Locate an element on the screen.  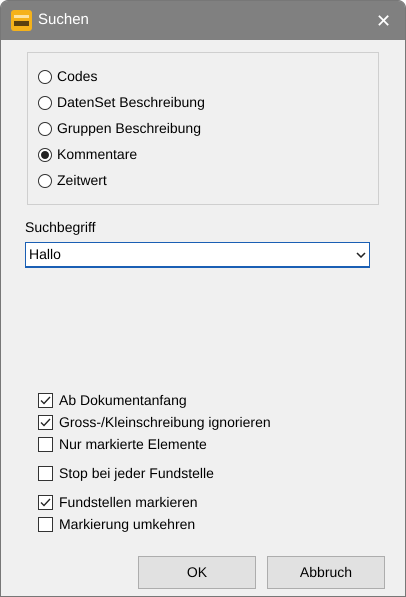
checkbox-option: Nur markierte Elemente is located at coordinates (209, 444).